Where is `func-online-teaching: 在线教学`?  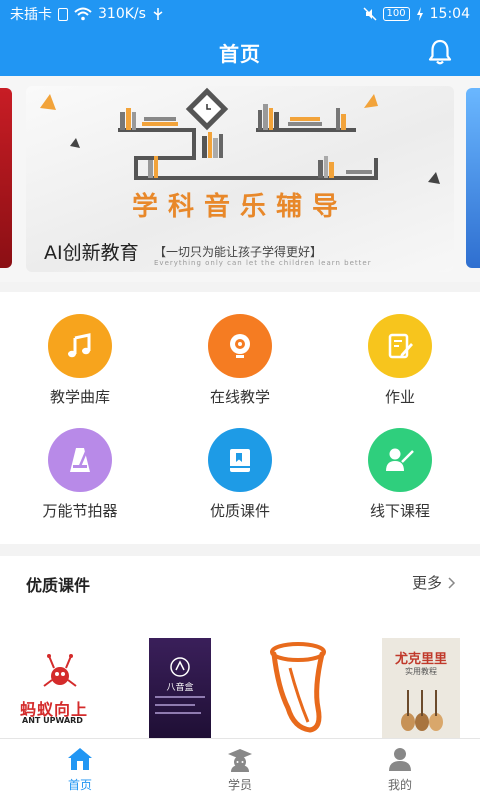 func-online-teaching: 在线教学 is located at coordinates (240, 360).